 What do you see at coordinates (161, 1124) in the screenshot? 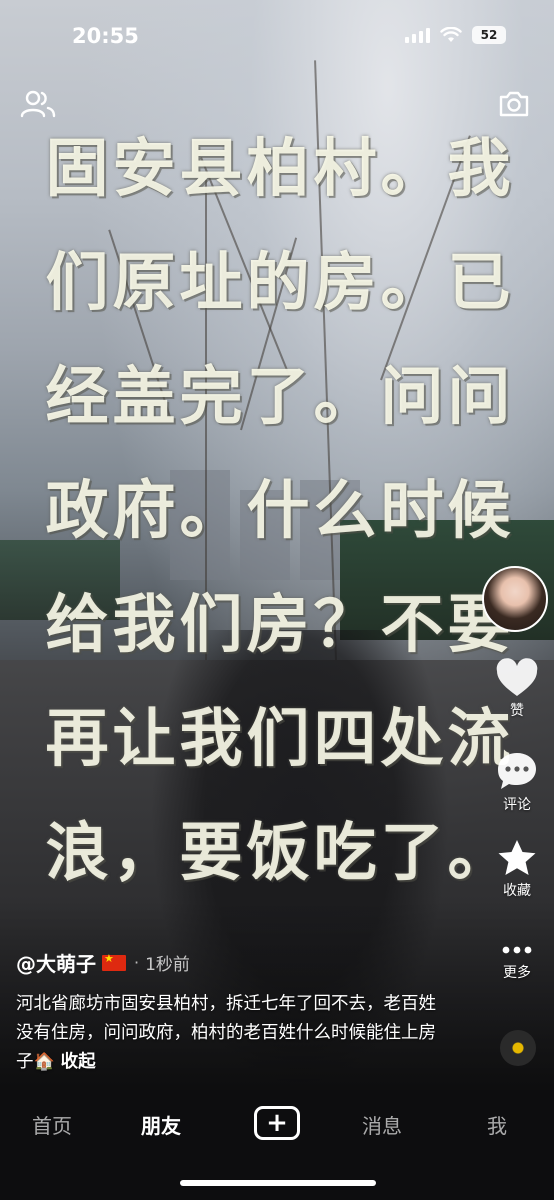
I see `nav-friends: 朋友` at bounding box center [161, 1124].